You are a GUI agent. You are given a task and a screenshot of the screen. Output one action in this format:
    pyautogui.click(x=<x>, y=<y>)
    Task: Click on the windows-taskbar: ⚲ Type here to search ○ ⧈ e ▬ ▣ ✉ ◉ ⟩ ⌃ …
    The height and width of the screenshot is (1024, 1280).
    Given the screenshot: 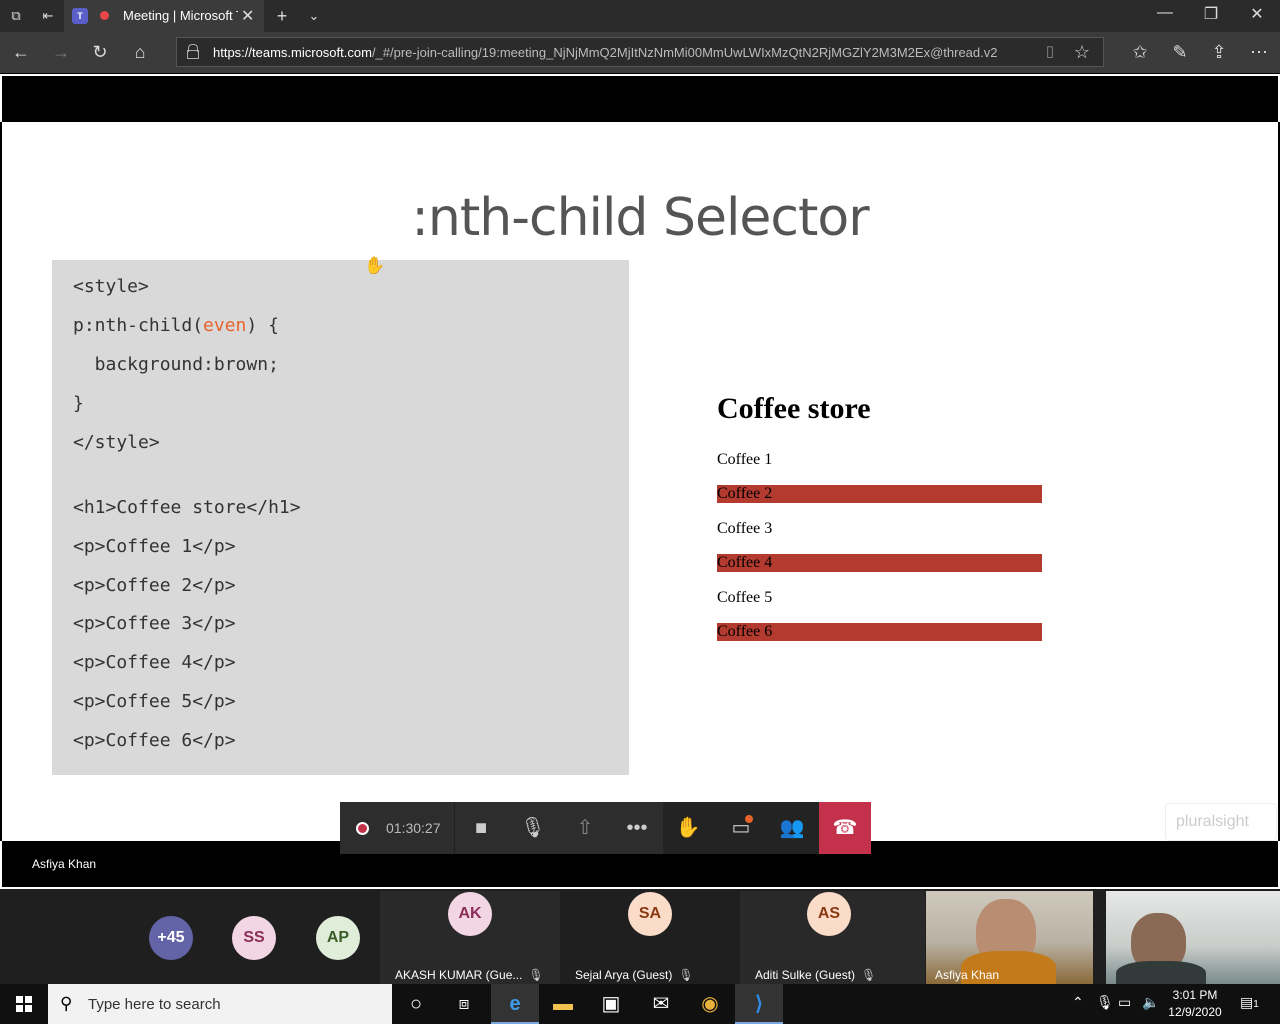 What is the action you would take?
    pyautogui.click(x=640, y=1004)
    